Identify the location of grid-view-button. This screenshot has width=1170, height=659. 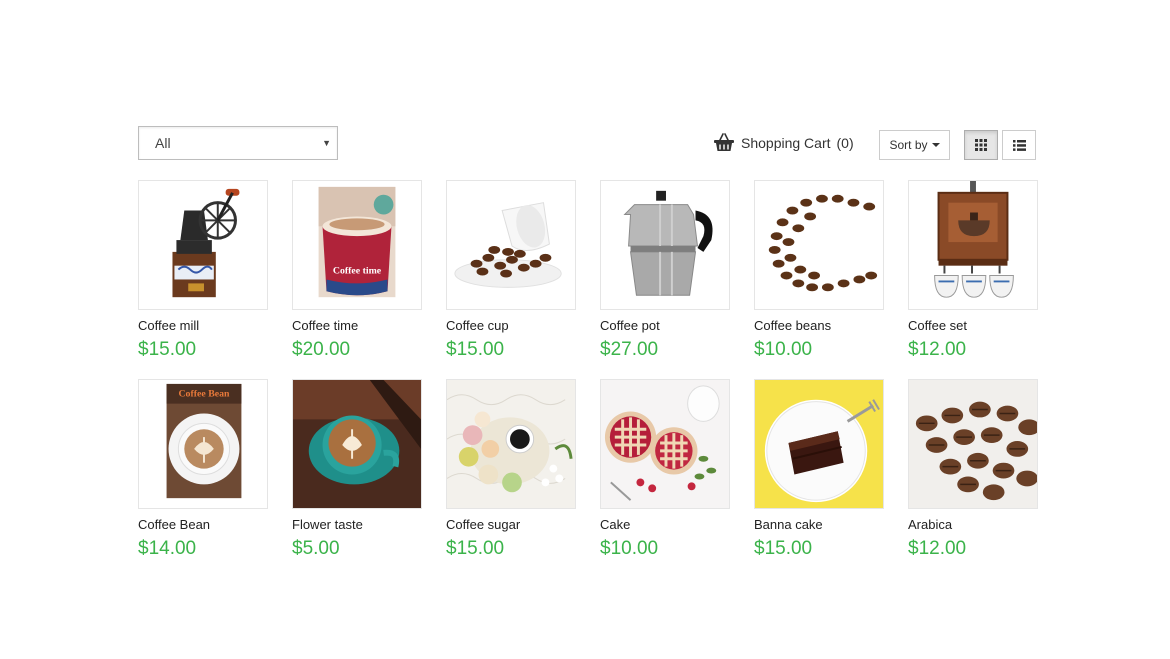
(981, 145).